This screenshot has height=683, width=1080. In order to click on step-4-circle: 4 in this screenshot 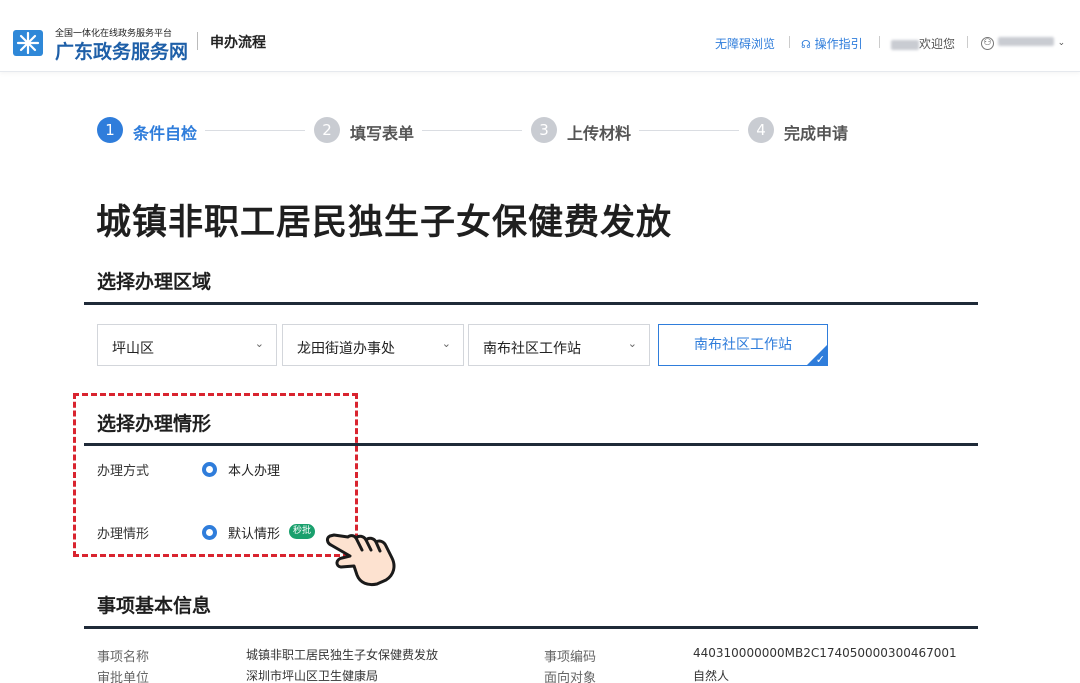, I will do `click(761, 130)`.